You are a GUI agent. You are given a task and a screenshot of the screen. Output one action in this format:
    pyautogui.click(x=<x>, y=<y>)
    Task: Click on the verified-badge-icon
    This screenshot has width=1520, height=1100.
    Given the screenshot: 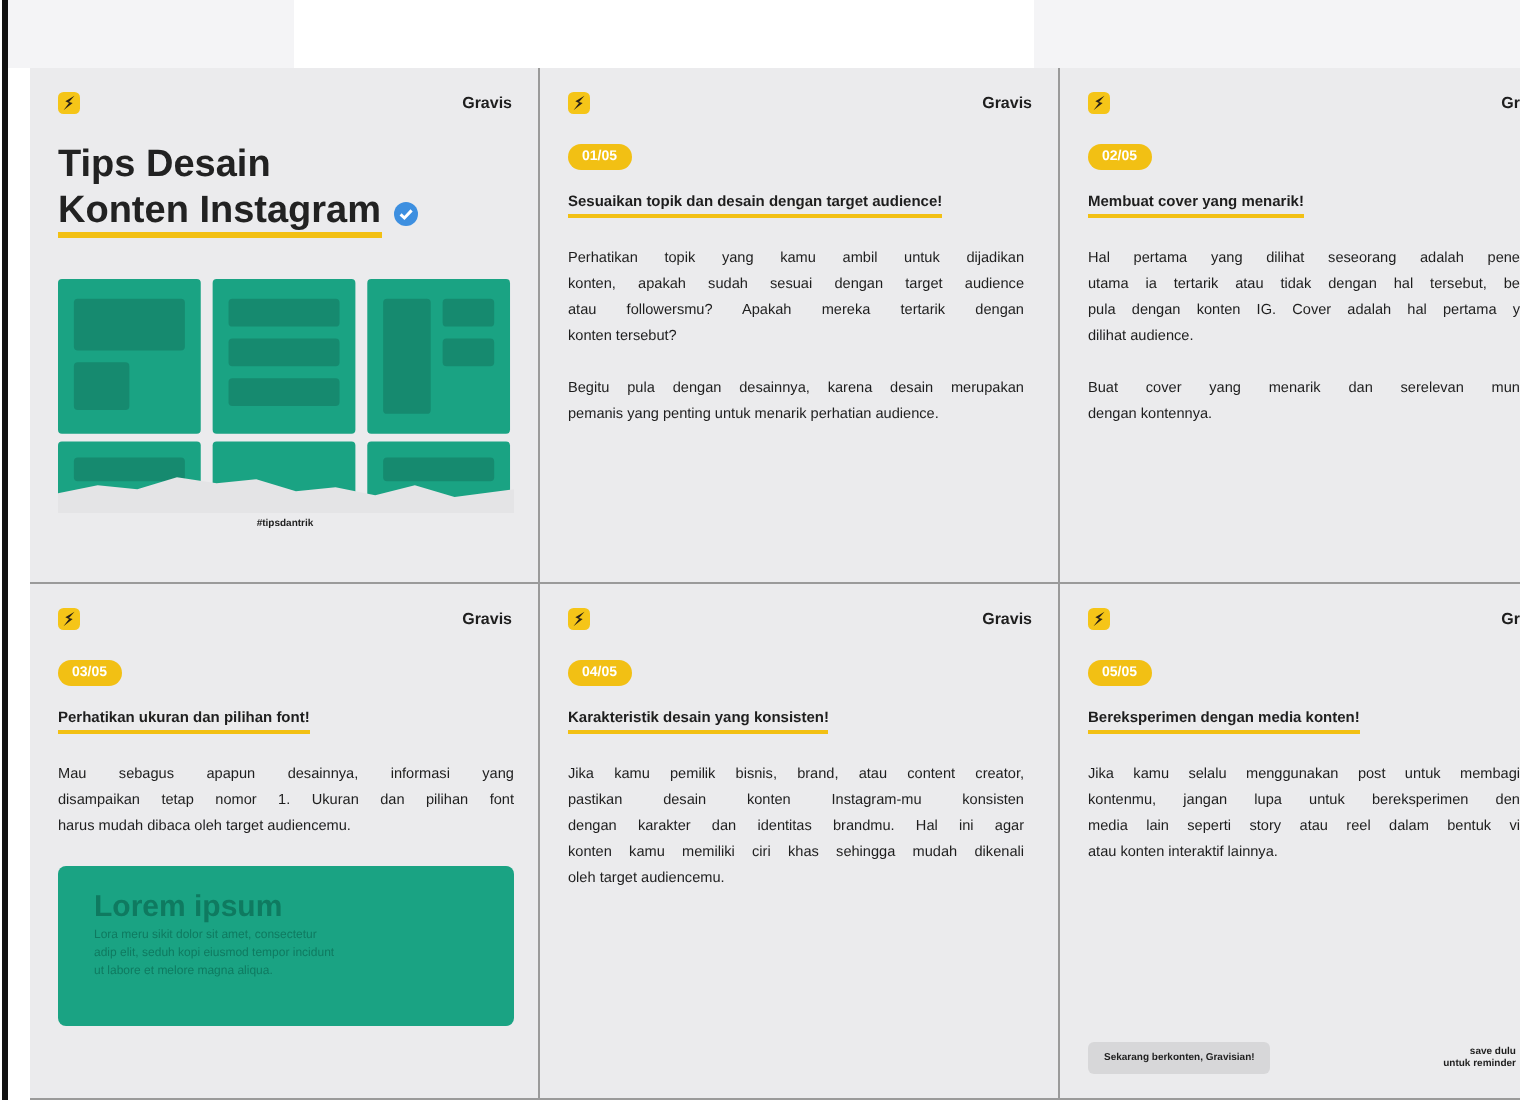 What is the action you would take?
    pyautogui.click(x=405, y=214)
    